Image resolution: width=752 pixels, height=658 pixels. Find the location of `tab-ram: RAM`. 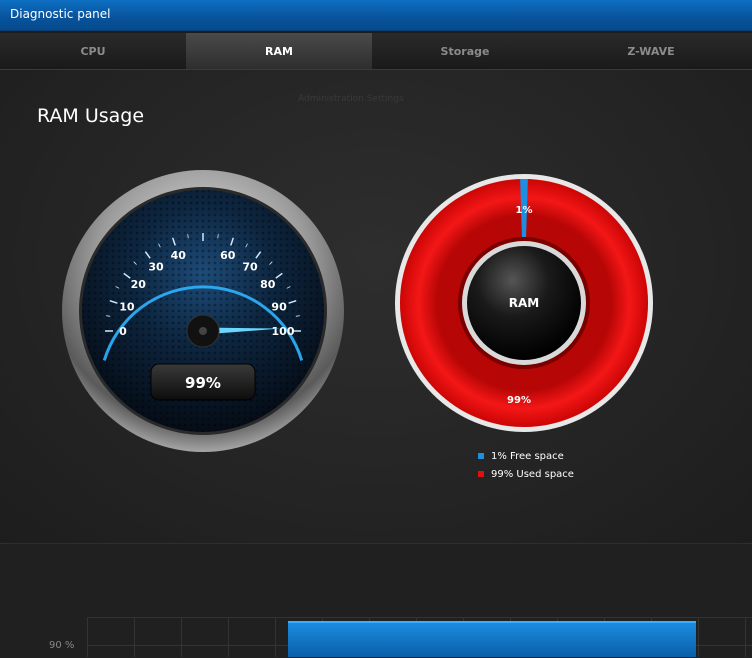

tab-ram: RAM is located at coordinates (279, 51).